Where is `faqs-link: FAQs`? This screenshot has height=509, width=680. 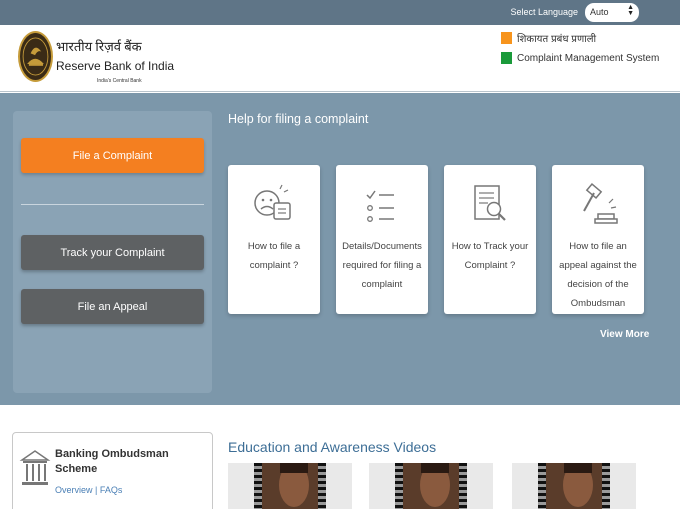
faqs-link: FAQs is located at coordinates (111, 490).